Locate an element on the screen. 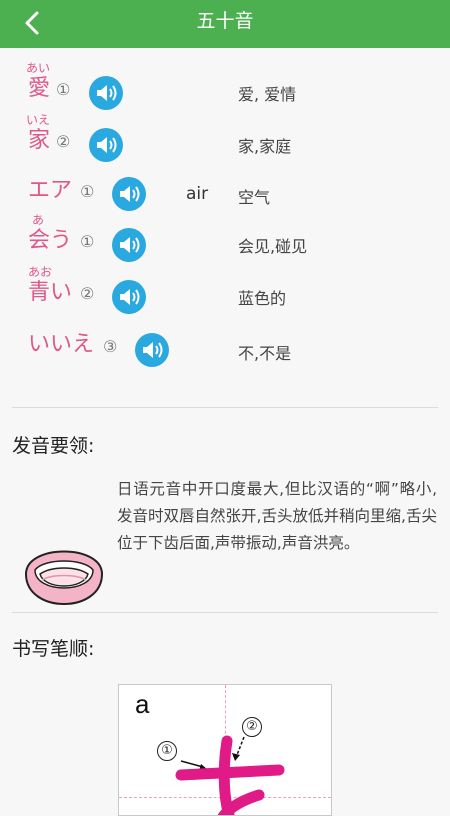 The image size is (450, 816). stroke-order-board: a ② ① is located at coordinates (225, 750).